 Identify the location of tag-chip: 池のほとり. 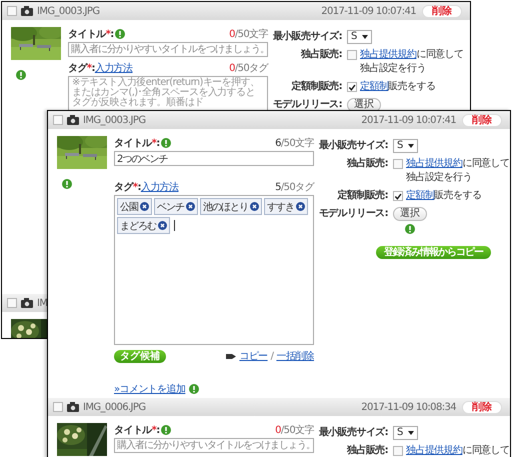
(231, 206).